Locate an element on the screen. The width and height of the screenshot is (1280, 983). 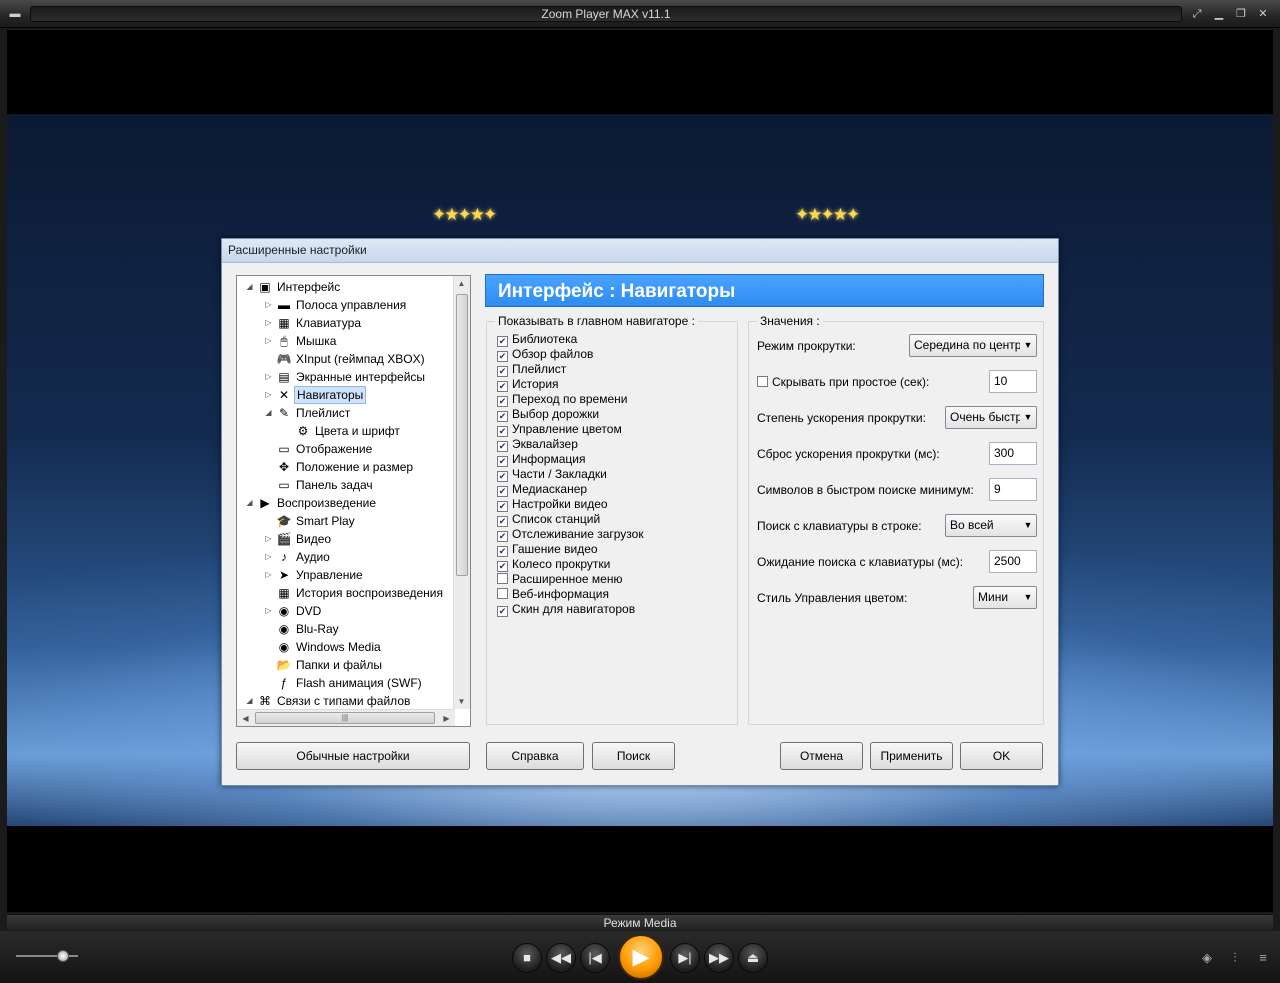
playlist-toggle-icon: ◈ is located at coordinates (1207, 958).